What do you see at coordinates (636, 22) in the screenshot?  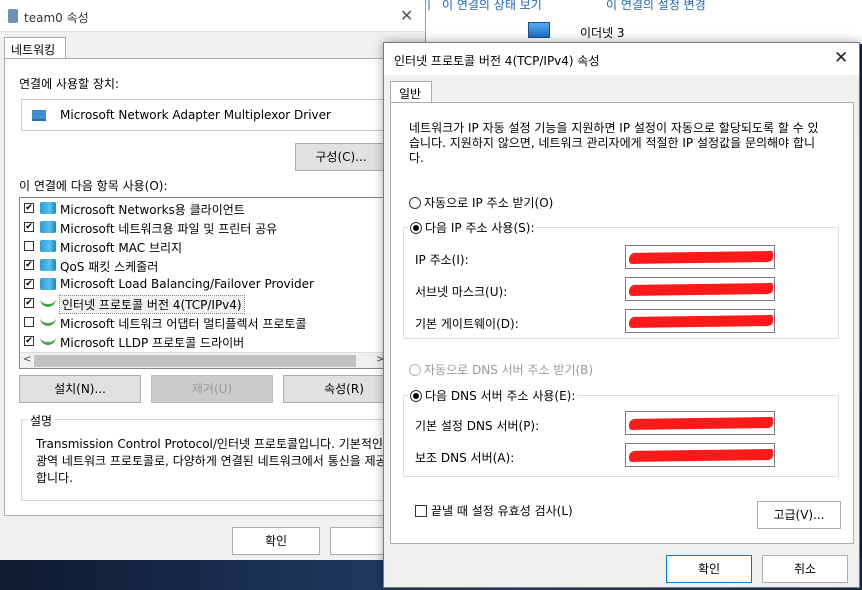 I see `explorer-background: 기 이 연결의 상태 보기 이 연결의 설정 변경 이더넷 3` at bounding box center [636, 22].